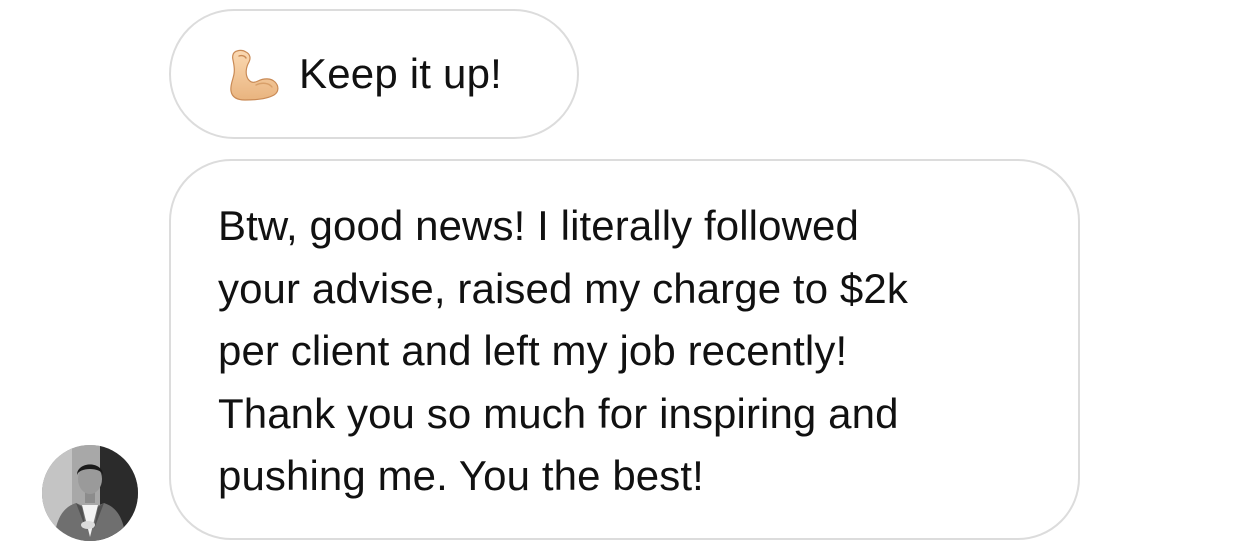  Describe the element at coordinates (533, 350) in the screenshot. I see `message-line: per client and left my job recently!` at that location.